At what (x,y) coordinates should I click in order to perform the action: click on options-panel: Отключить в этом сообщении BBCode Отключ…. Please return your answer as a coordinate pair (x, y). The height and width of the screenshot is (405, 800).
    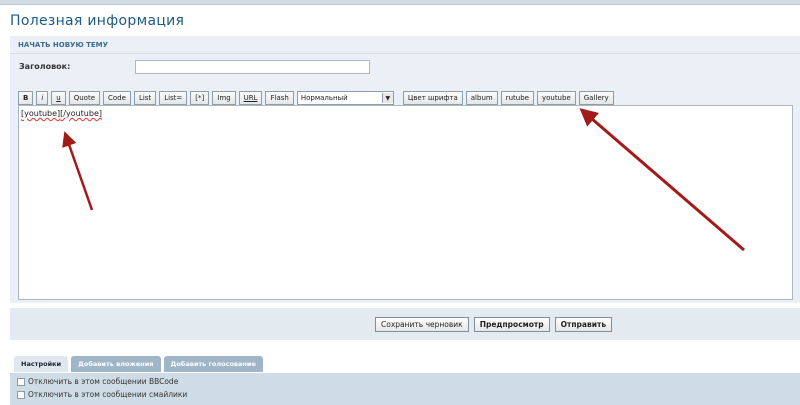
    Looking at the image, I should click on (405, 389).